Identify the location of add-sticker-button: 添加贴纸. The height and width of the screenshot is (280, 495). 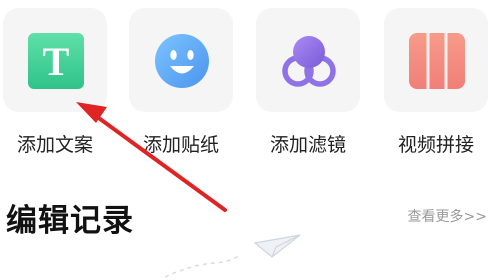
(181, 82).